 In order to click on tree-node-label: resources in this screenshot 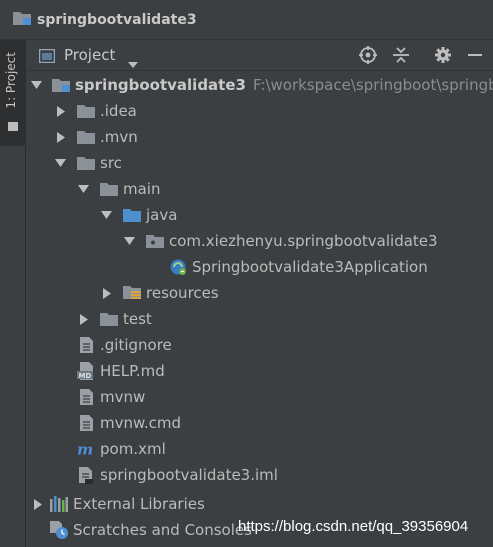, I will do `click(182, 293)`.